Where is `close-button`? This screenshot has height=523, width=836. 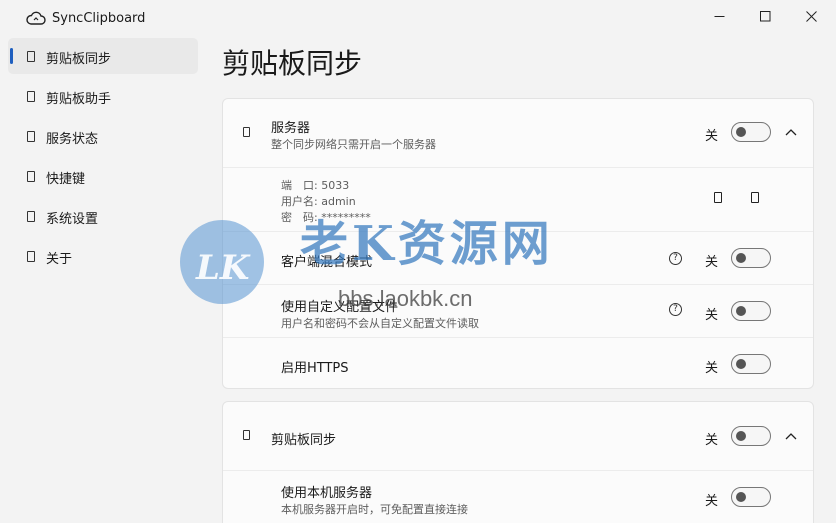
close-button is located at coordinates (811, 16).